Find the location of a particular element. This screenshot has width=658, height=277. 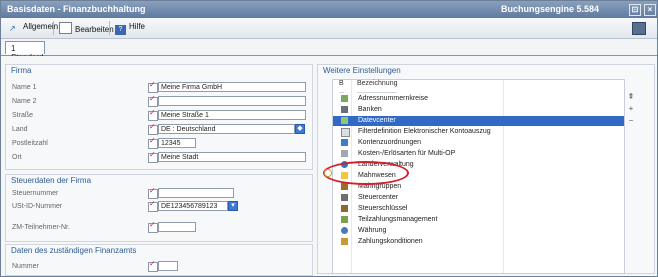

list-item: Steuerschlüssel is located at coordinates (478, 209).